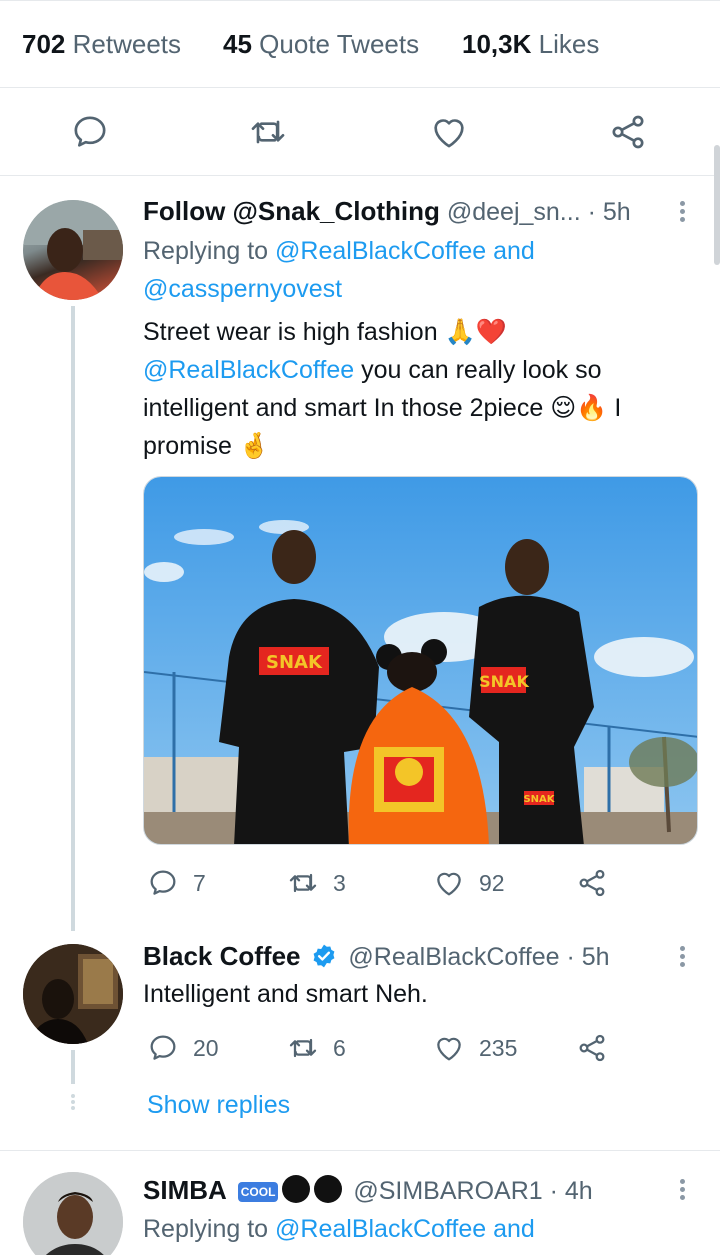 The image size is (720, 1255). What do you see at coordinates (199, 882) in the screenshot?
I see `reply-count: 7` at bounding box center [199, 882].